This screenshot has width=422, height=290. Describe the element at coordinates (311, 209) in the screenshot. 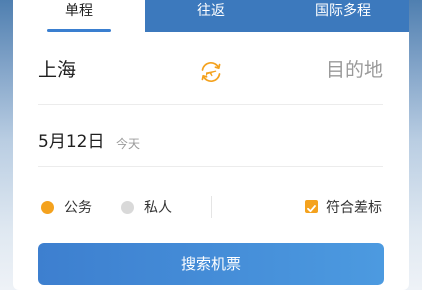

I see `checkmark-icon` at that location.